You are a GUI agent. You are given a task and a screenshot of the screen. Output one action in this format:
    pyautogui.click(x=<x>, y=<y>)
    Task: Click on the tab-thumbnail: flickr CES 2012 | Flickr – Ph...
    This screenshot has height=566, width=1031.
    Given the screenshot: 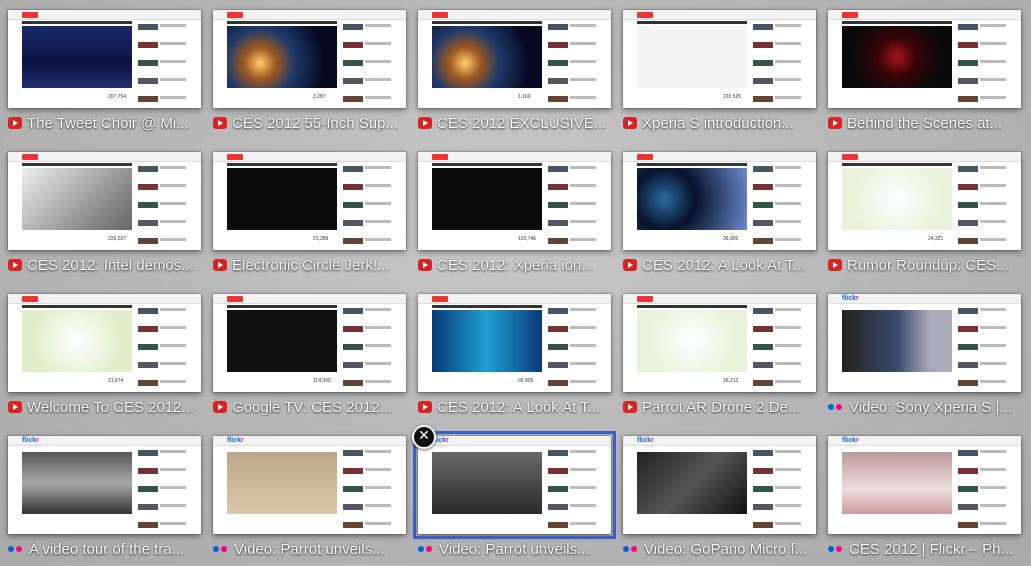 What is the action you would take?
    pyautogui.click(x=924, y=501)
    